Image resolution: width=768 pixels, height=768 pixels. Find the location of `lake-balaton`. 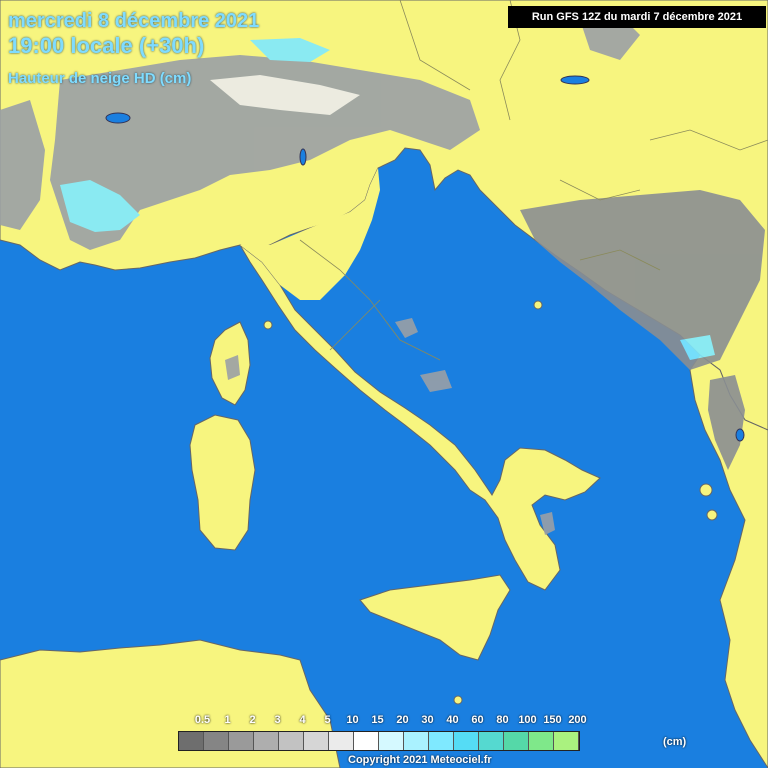

lake-balaton is located at coordinates (575, 80).